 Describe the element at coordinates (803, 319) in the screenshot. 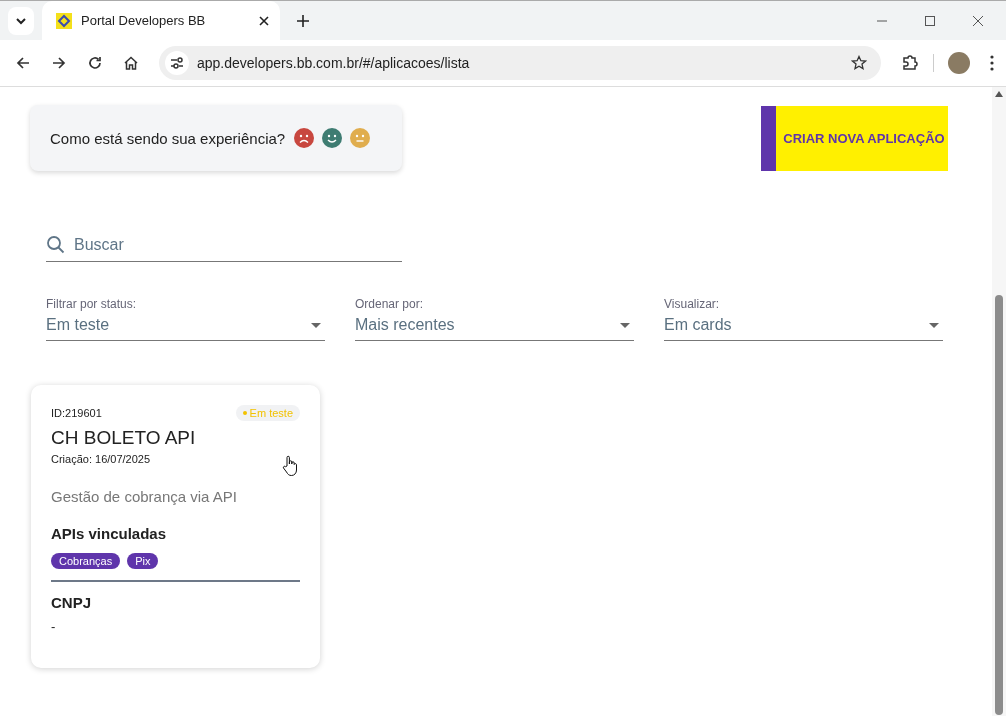

I see `dropdown: Visualizar: Em cards` at that location.